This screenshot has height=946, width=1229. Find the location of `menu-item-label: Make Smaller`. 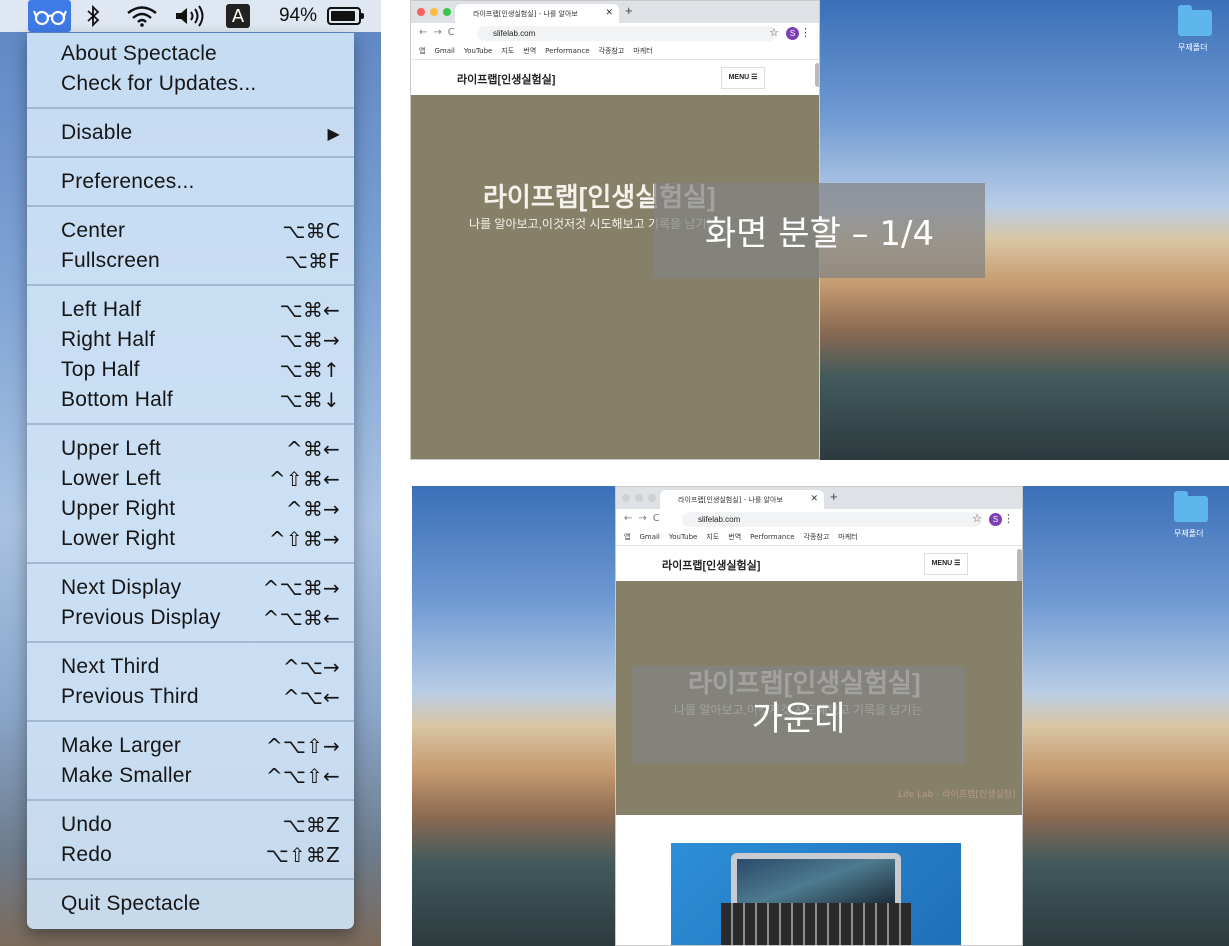

menu-item-label: Make Smaller is located at coordinates (126, 775).